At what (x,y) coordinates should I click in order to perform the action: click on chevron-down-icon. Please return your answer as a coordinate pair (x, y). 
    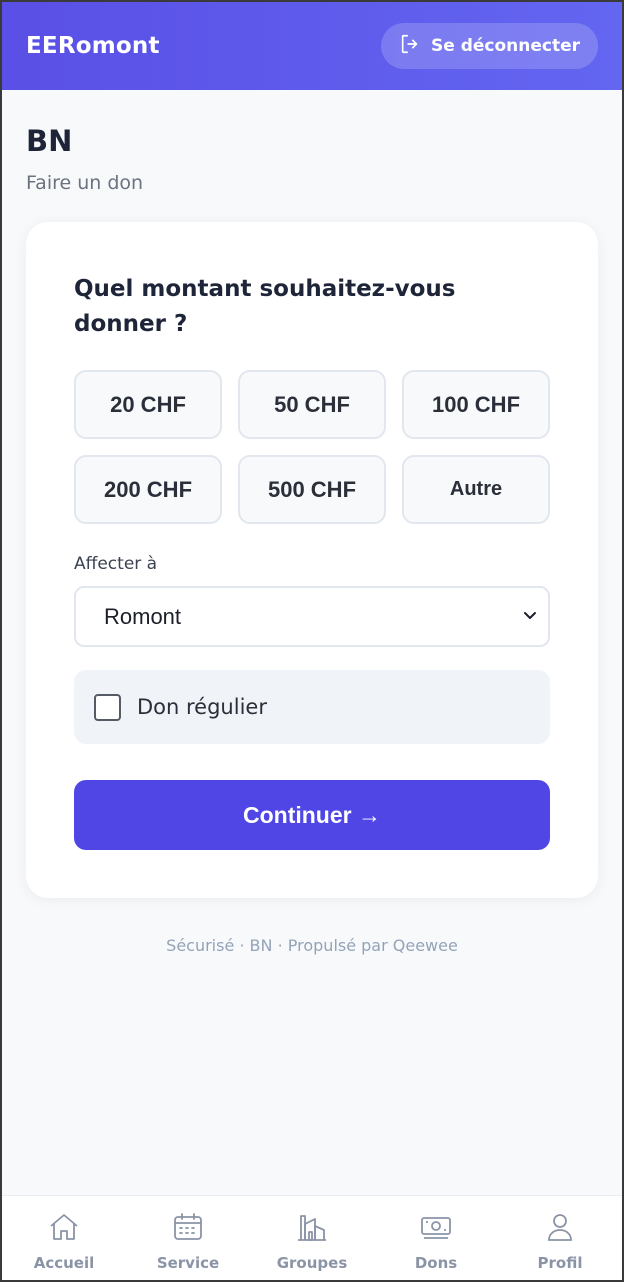
    Looking at the image, I should click on (530, 617).